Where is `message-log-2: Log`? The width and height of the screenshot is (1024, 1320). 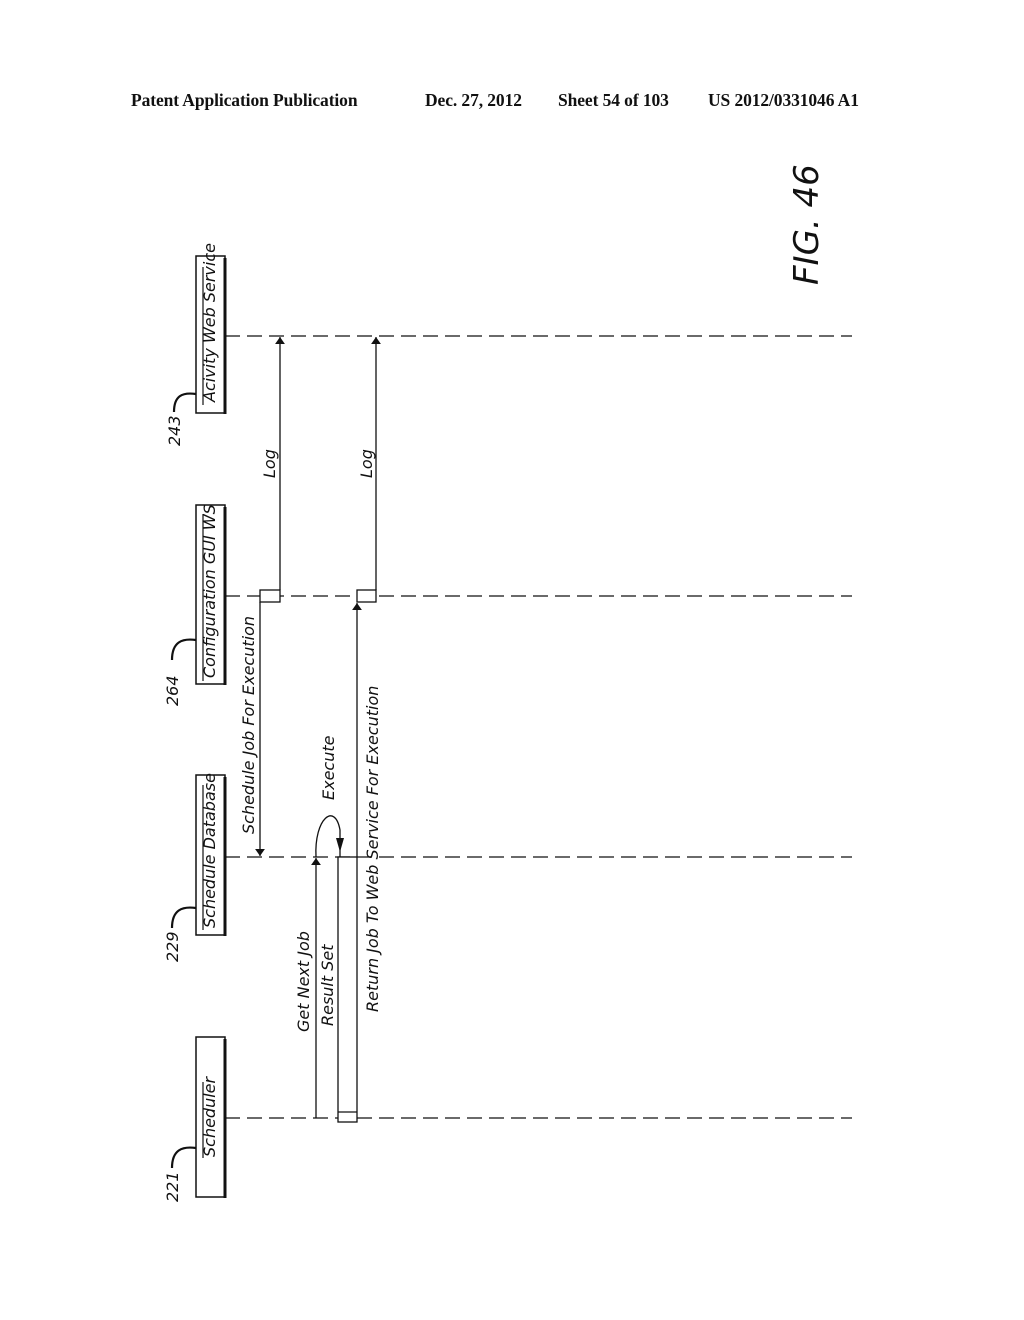 message-log-2: Log is located at coordinates (369, 463).